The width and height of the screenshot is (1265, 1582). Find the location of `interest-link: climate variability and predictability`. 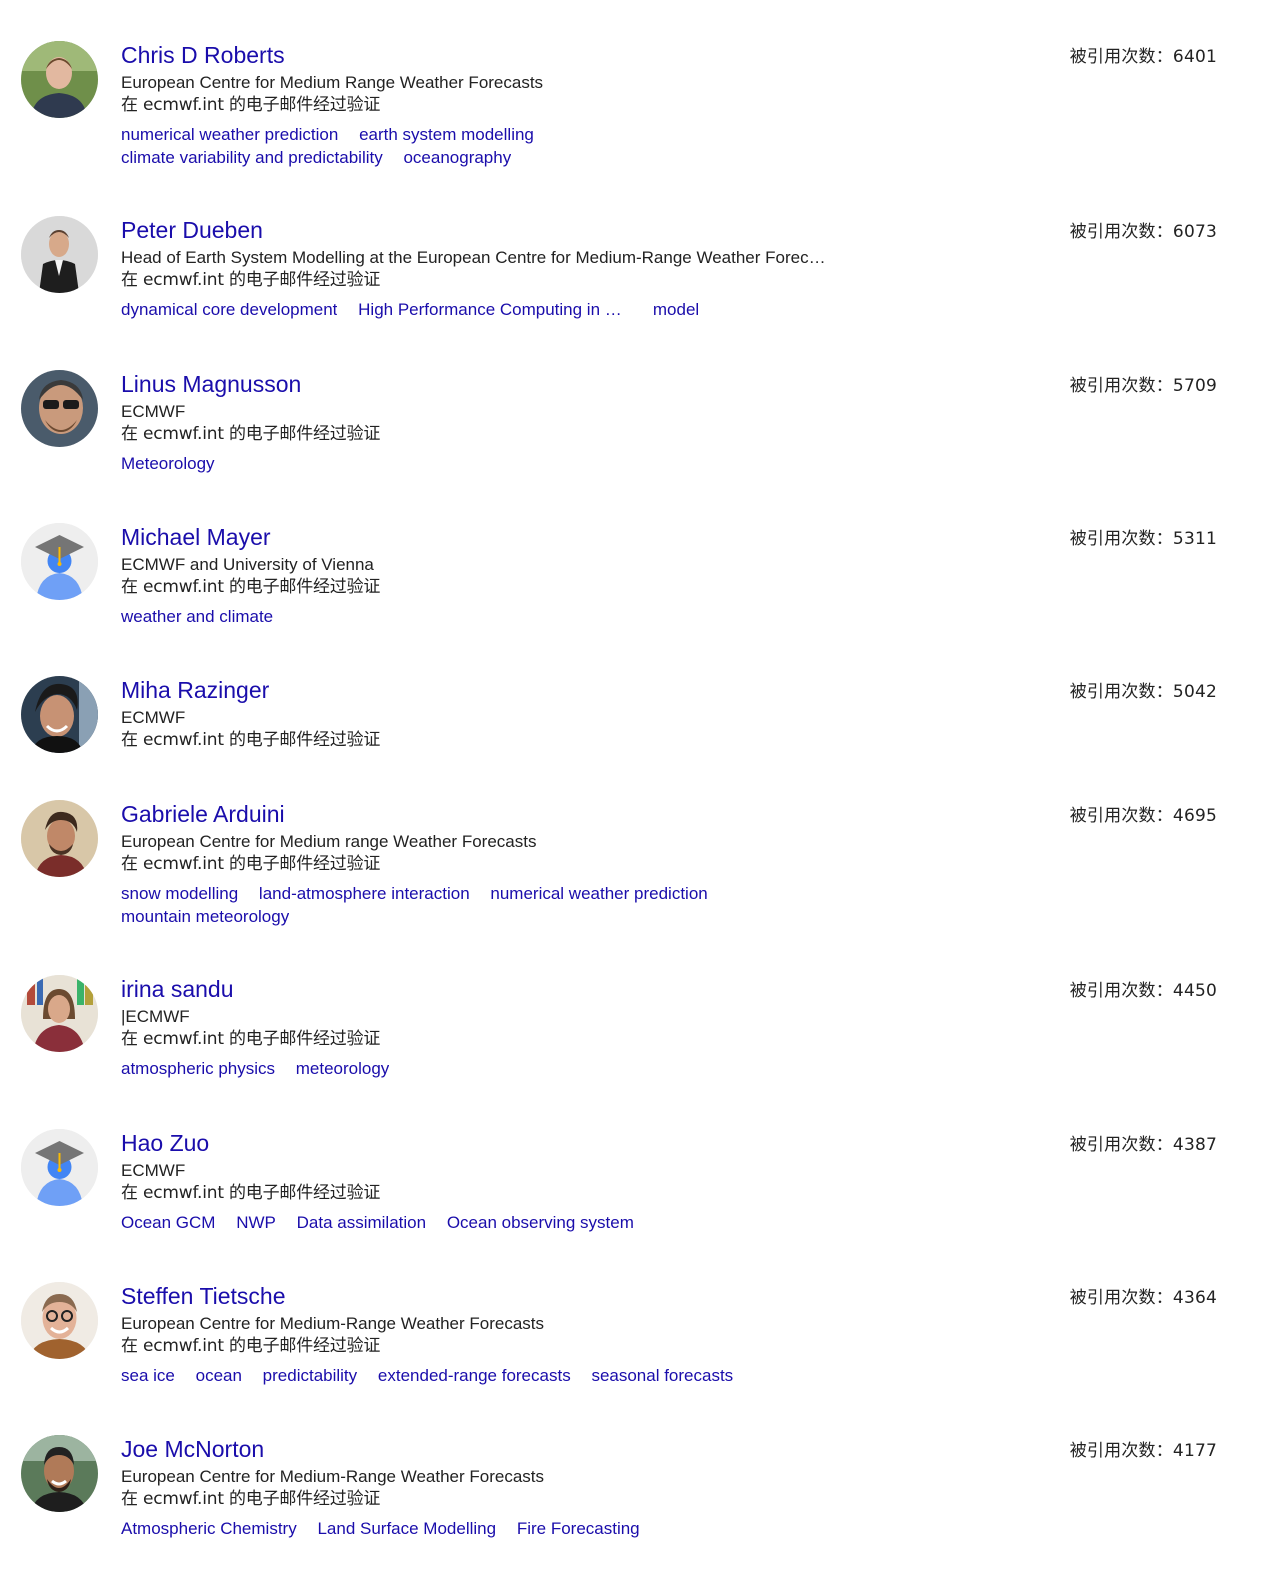

interest-link: climate variability and predictability is located at coordinates (252, 158).